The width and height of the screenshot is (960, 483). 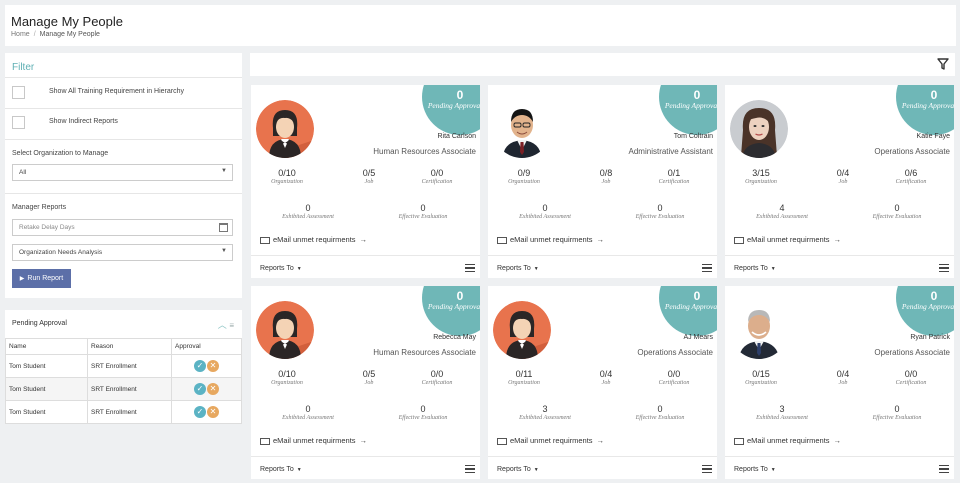 What do you see at coordinates (782, 211) in the screenshot?
I see `exhibited-assessment-stat: 4 Exhibited Assessment` at bounding box center [782, 211].